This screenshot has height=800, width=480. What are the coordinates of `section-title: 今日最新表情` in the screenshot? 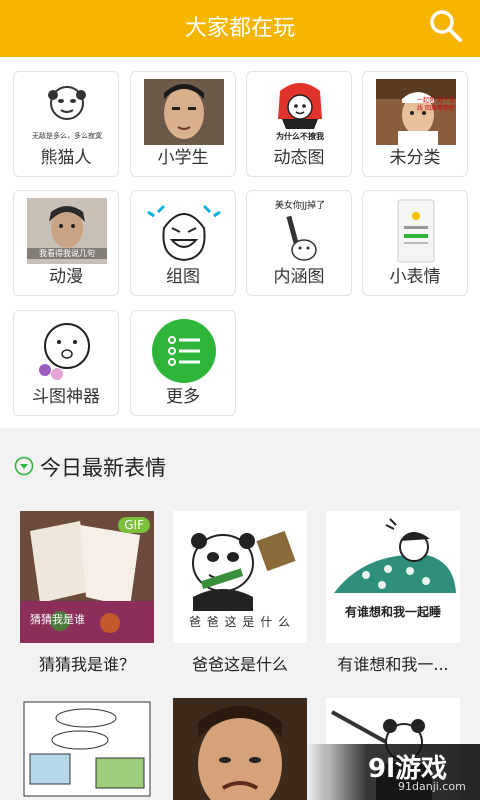 It's located at (103, 468).